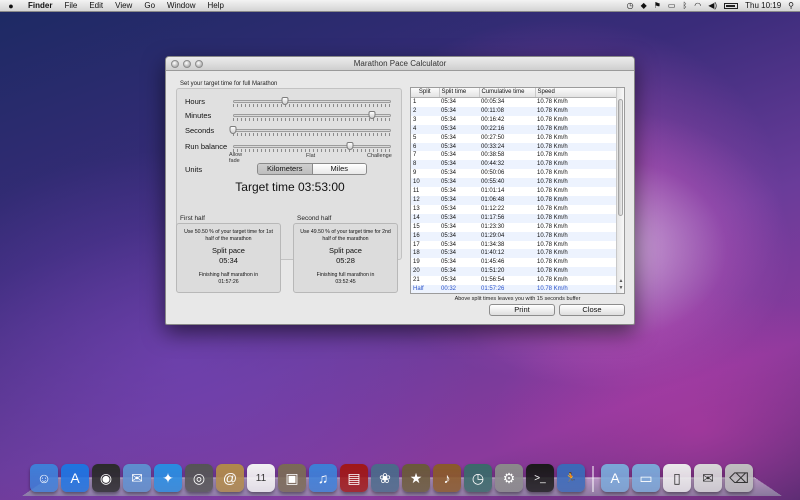  What do you see at coordinates (708, 478) in the screenshot?
I see `dock-downloads-icon: ✉` at bounding box center [708, 478].